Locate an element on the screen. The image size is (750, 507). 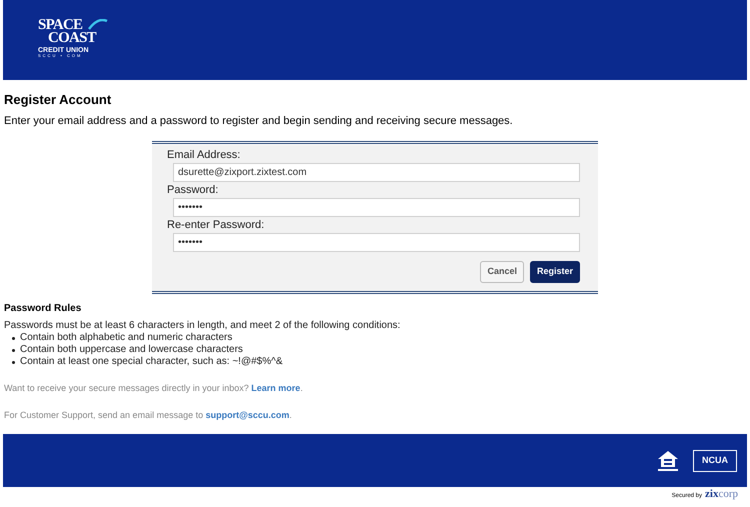
rule-item: Contain at least one special character, such as: ~!@#$%^& is located at coordinates (151, 362).